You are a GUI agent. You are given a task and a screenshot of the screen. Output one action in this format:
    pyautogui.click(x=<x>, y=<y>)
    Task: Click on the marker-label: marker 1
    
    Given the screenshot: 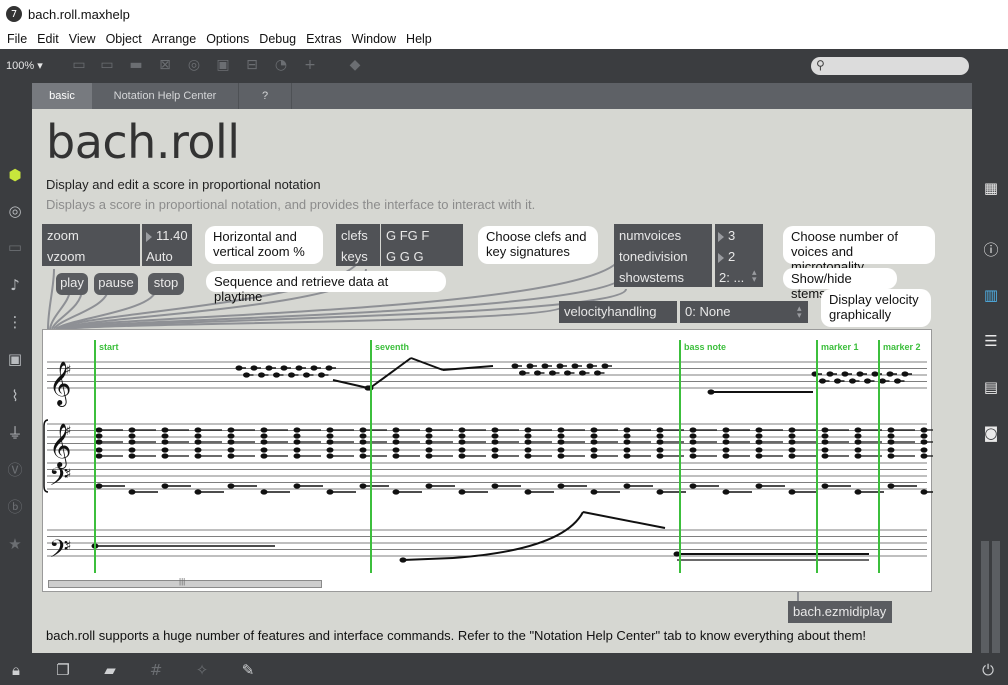 What is the action you would take?
    pyautogui.click(x=840, y=347)
    